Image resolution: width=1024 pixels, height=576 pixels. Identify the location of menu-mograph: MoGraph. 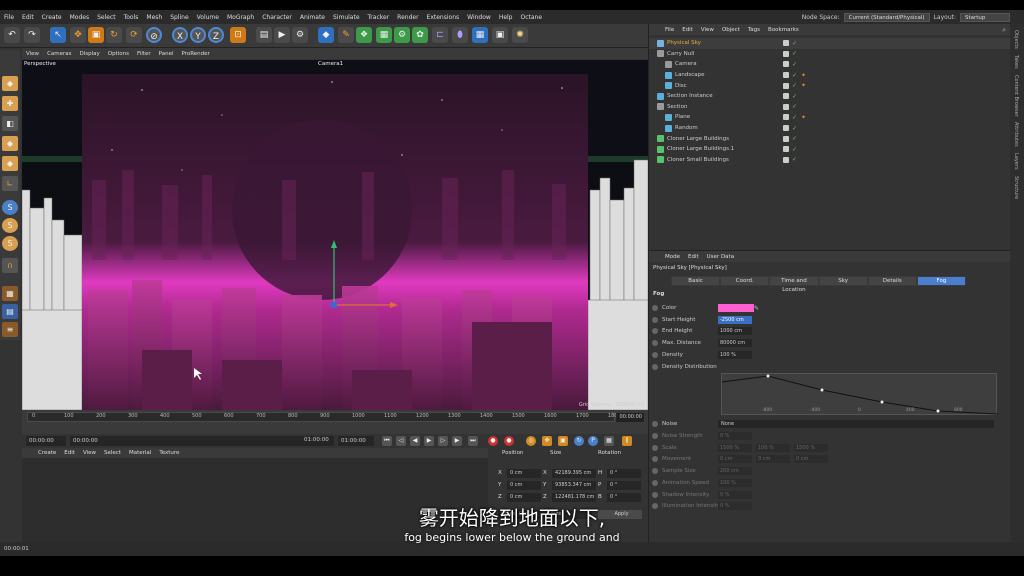
(240, 17).